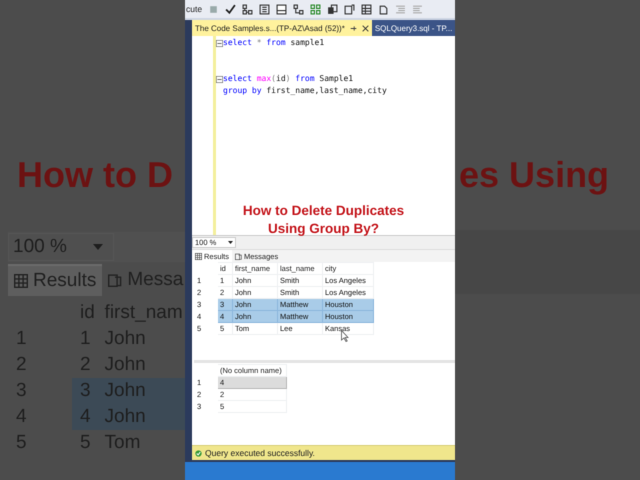 This screenshot has width=640, height=480. I want to click on code-line: select * from sample1, so click(273, 43).